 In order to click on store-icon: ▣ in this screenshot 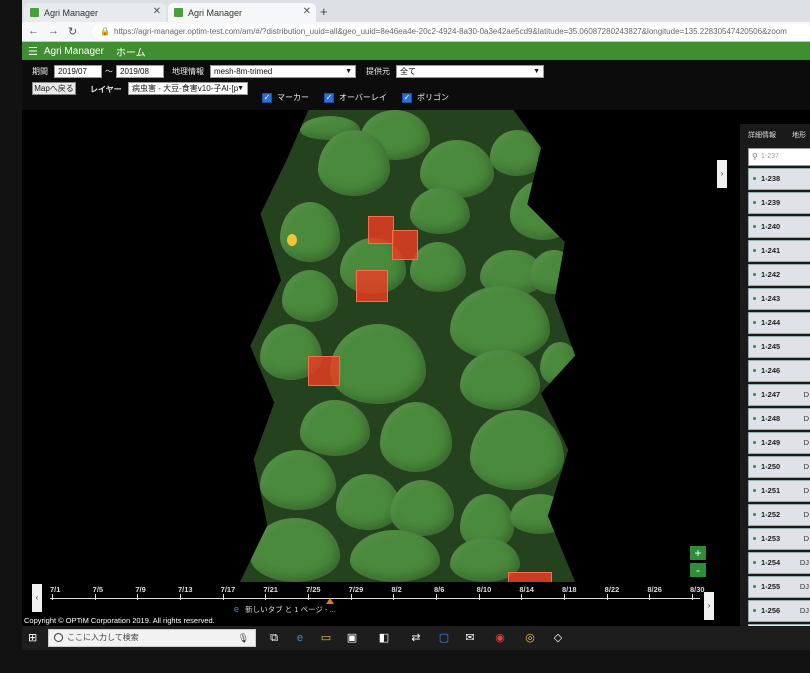, I will do `click(352, 638)`.